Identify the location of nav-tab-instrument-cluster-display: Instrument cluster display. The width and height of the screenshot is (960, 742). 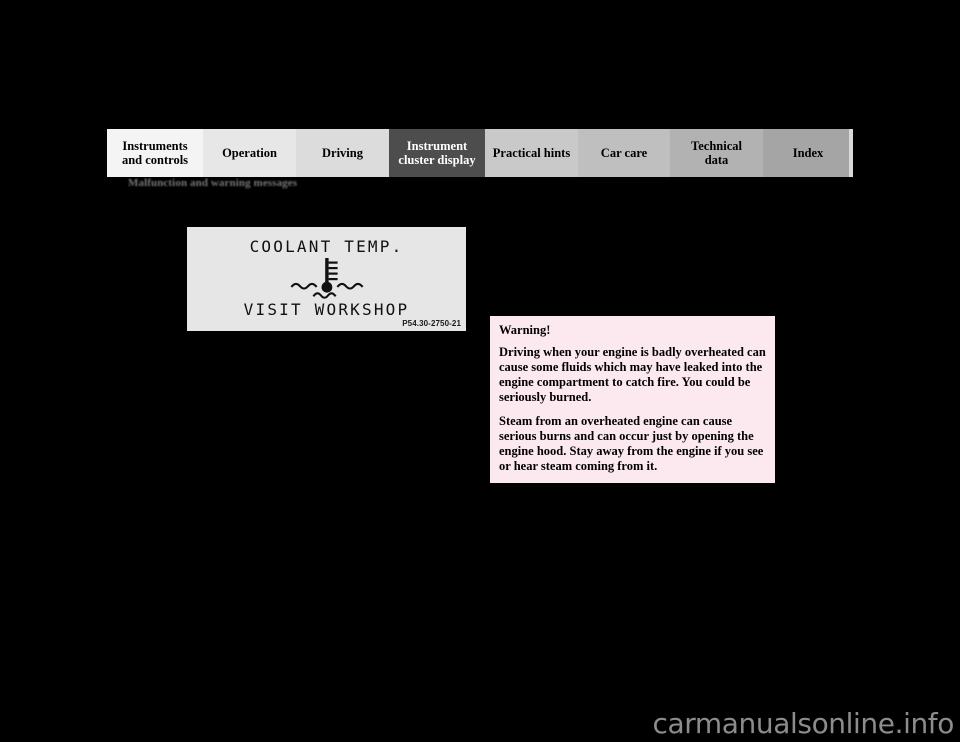
(437, 153).